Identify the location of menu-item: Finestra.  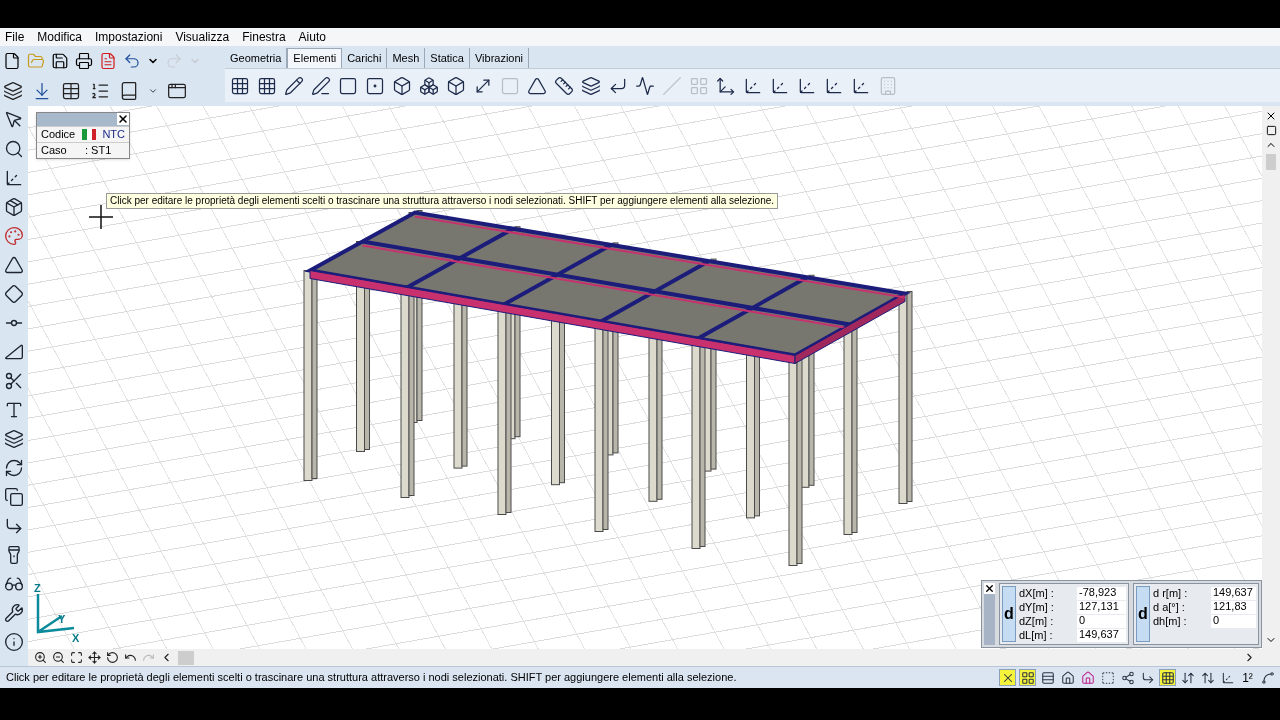
(264, 37).